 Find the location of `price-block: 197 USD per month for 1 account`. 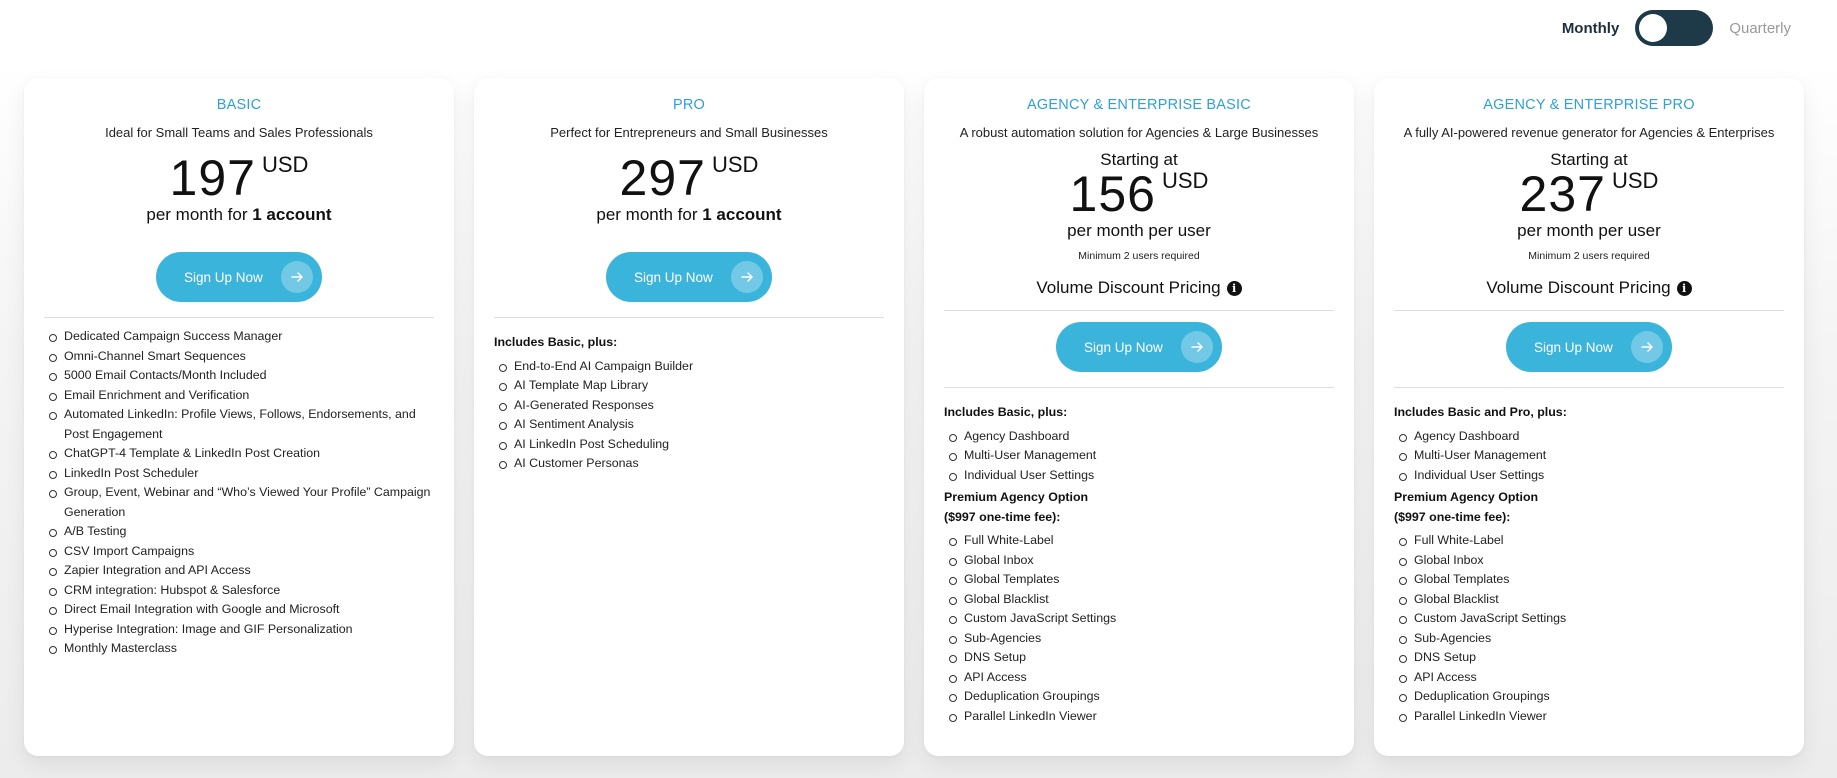

price-block: 197 USD per month for 1 account is located at coordinates (239, 188).